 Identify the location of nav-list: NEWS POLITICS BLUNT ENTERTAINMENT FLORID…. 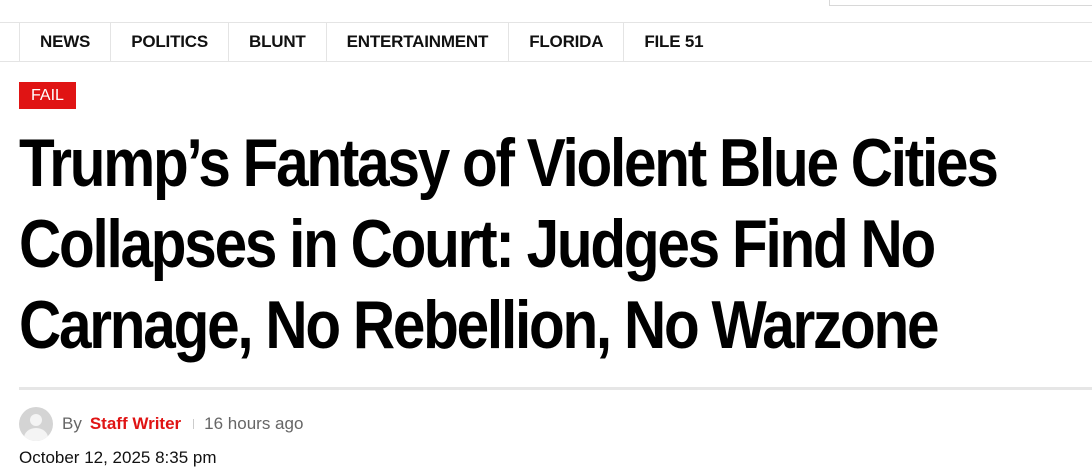
(371, 42).